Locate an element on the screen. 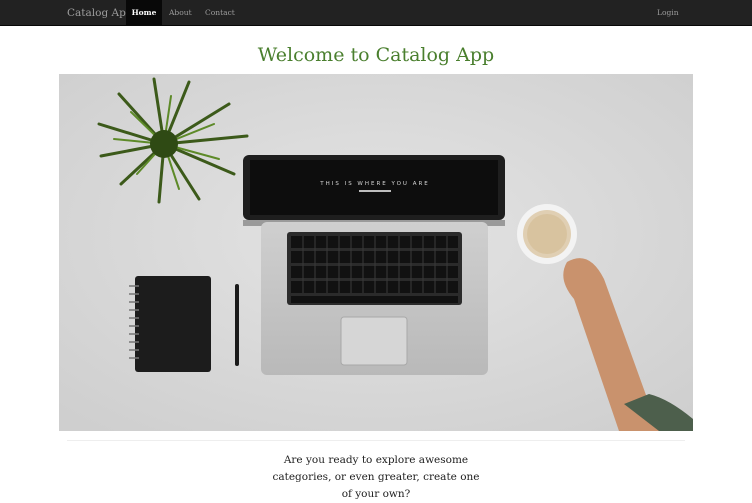 This screenshot has width=752, height=503. nav-about-link: About is located at coordinates (180, 13).